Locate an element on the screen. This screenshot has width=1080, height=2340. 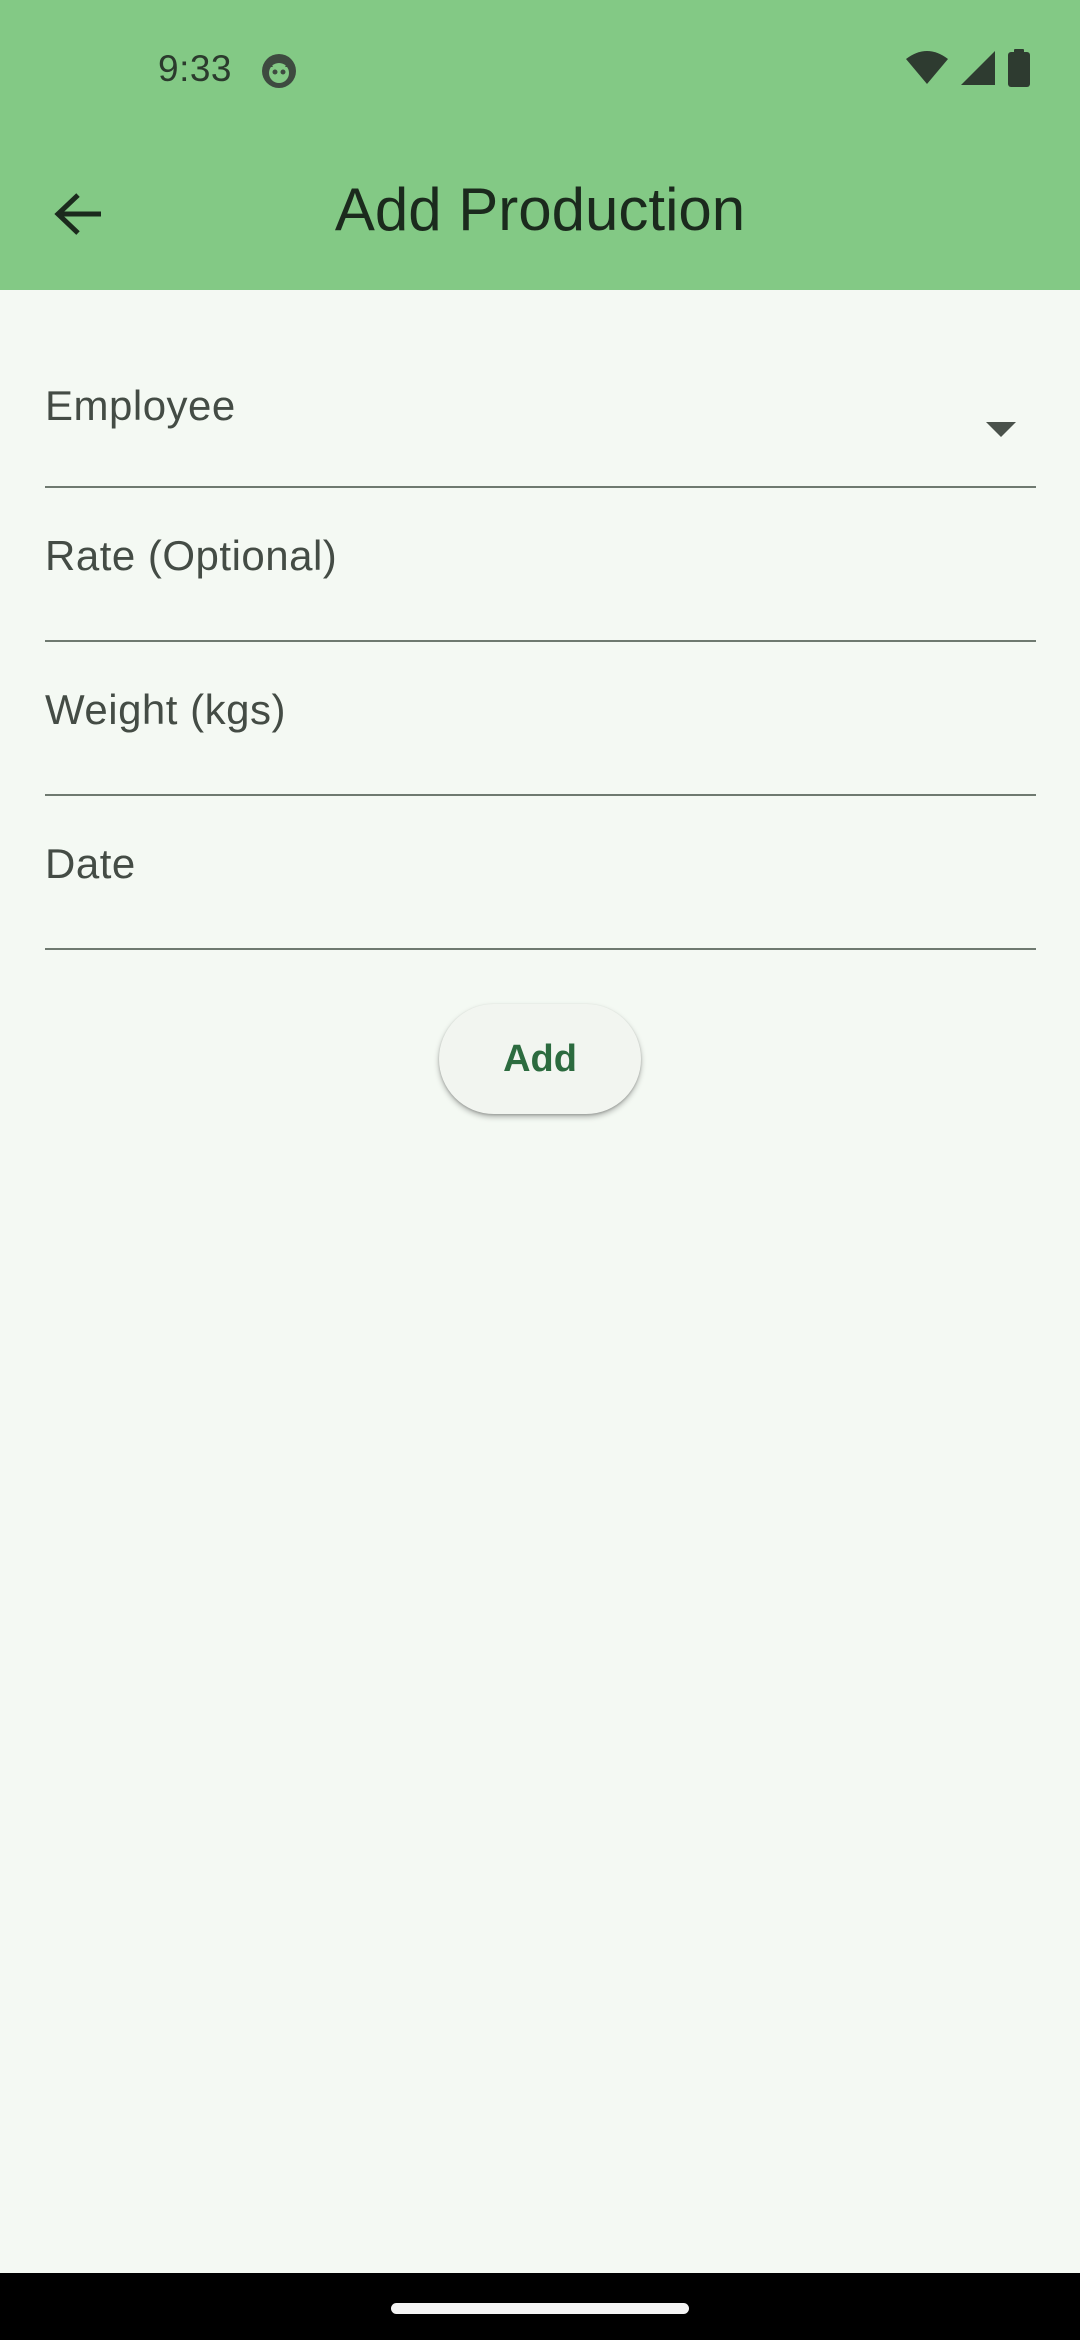
home-indicator is located at coordinates (540, 2308).